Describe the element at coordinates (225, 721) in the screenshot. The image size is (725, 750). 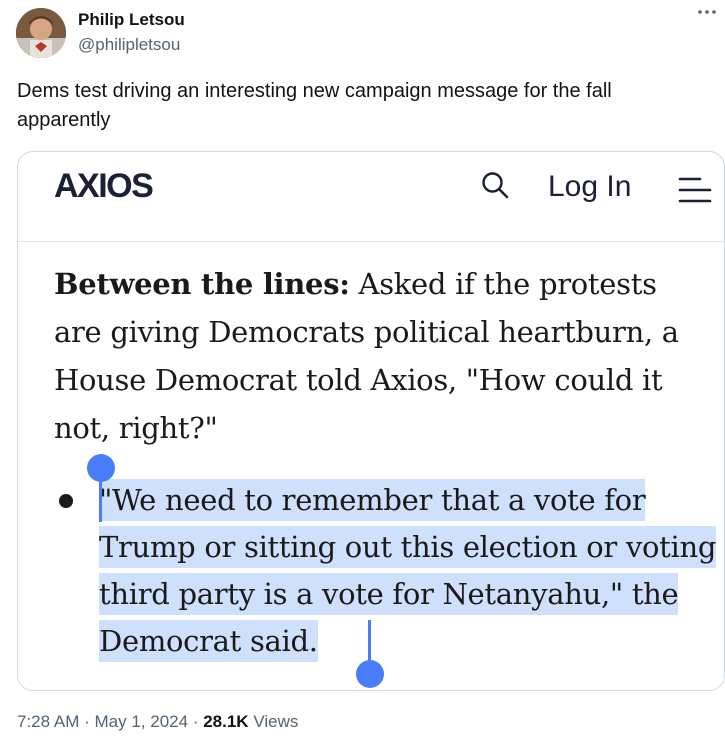
I see `views-count: 28.1K` at that location.